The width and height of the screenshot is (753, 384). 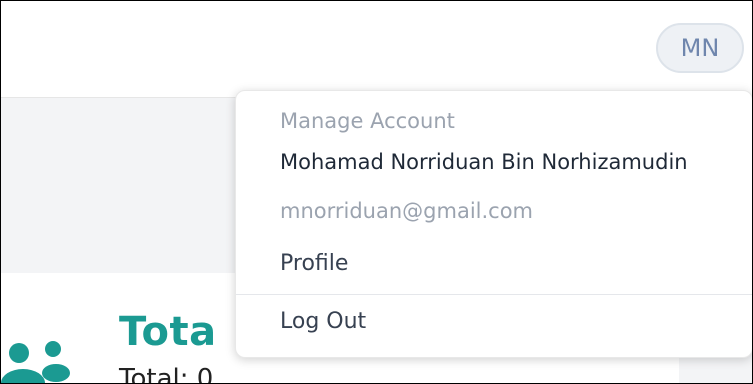 What do you see at coordinates (168, 332) in the screenshot?
I see `stat-card-title: Tota` at bounding box center [168, 332].